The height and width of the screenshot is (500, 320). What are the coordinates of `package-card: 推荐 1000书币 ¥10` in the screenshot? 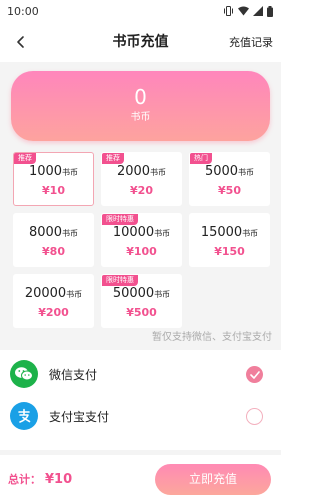 It's located at (53, 179).